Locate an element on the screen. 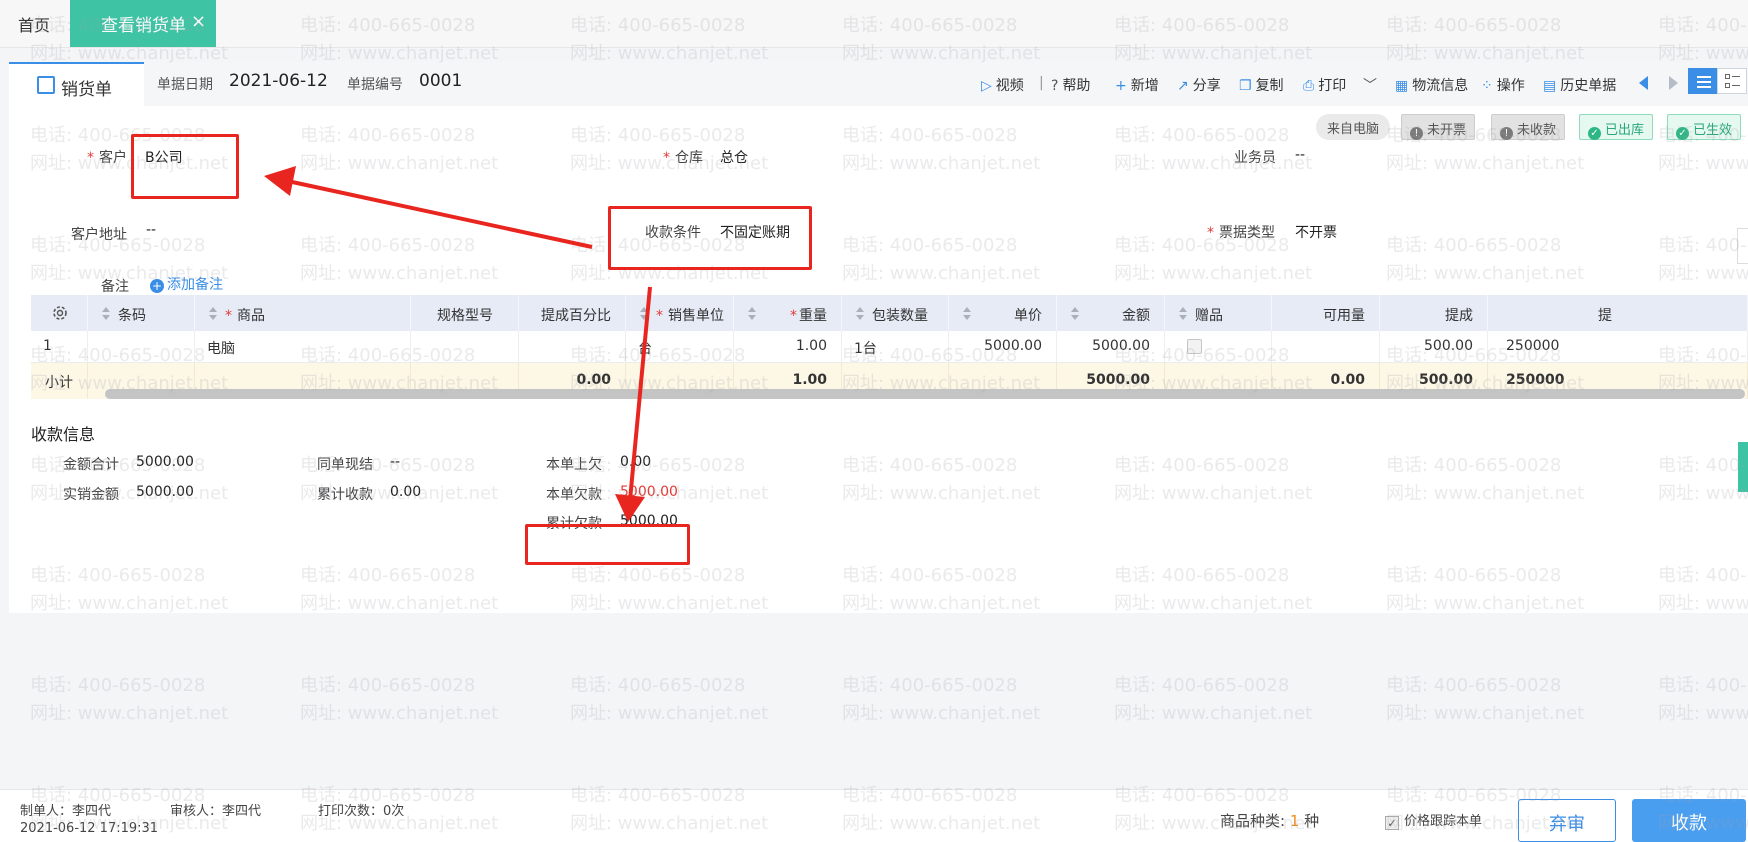 The height and width of the screenshot is (842, 1748). arrow-to-debt is located at coordinates (640, 393).